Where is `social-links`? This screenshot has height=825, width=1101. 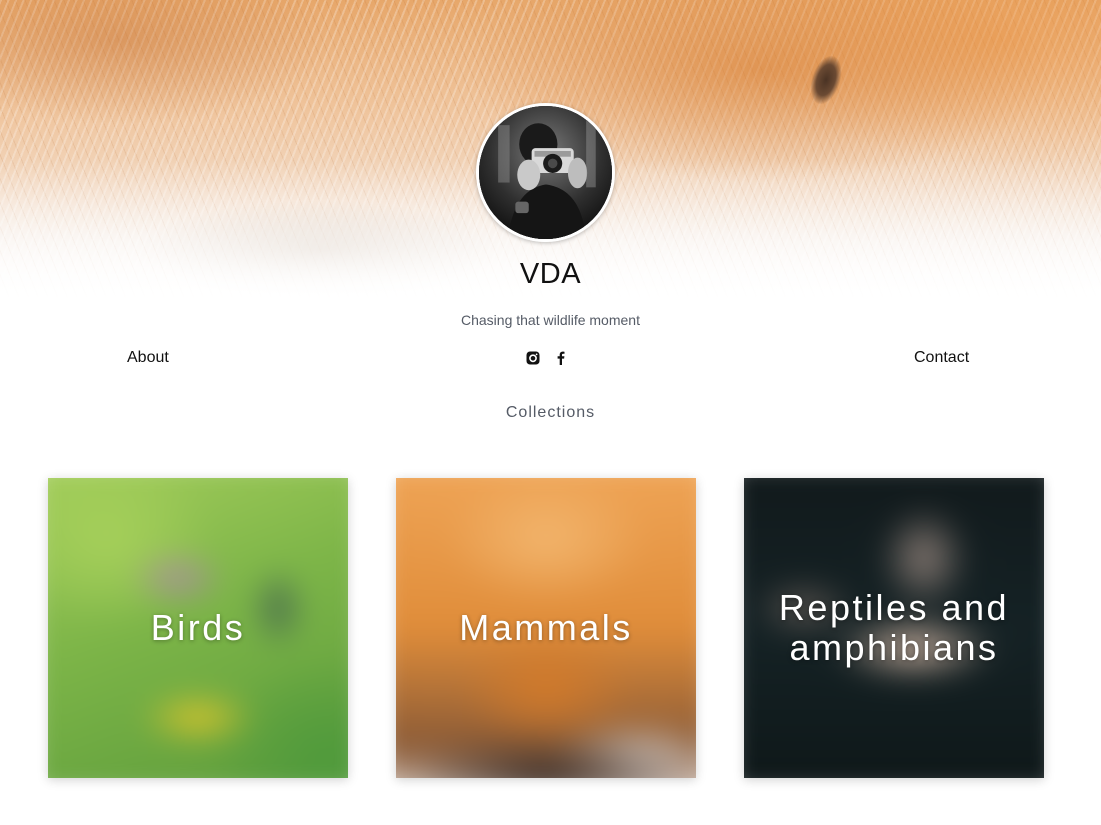
social-links is located at coordinates (547, 358).